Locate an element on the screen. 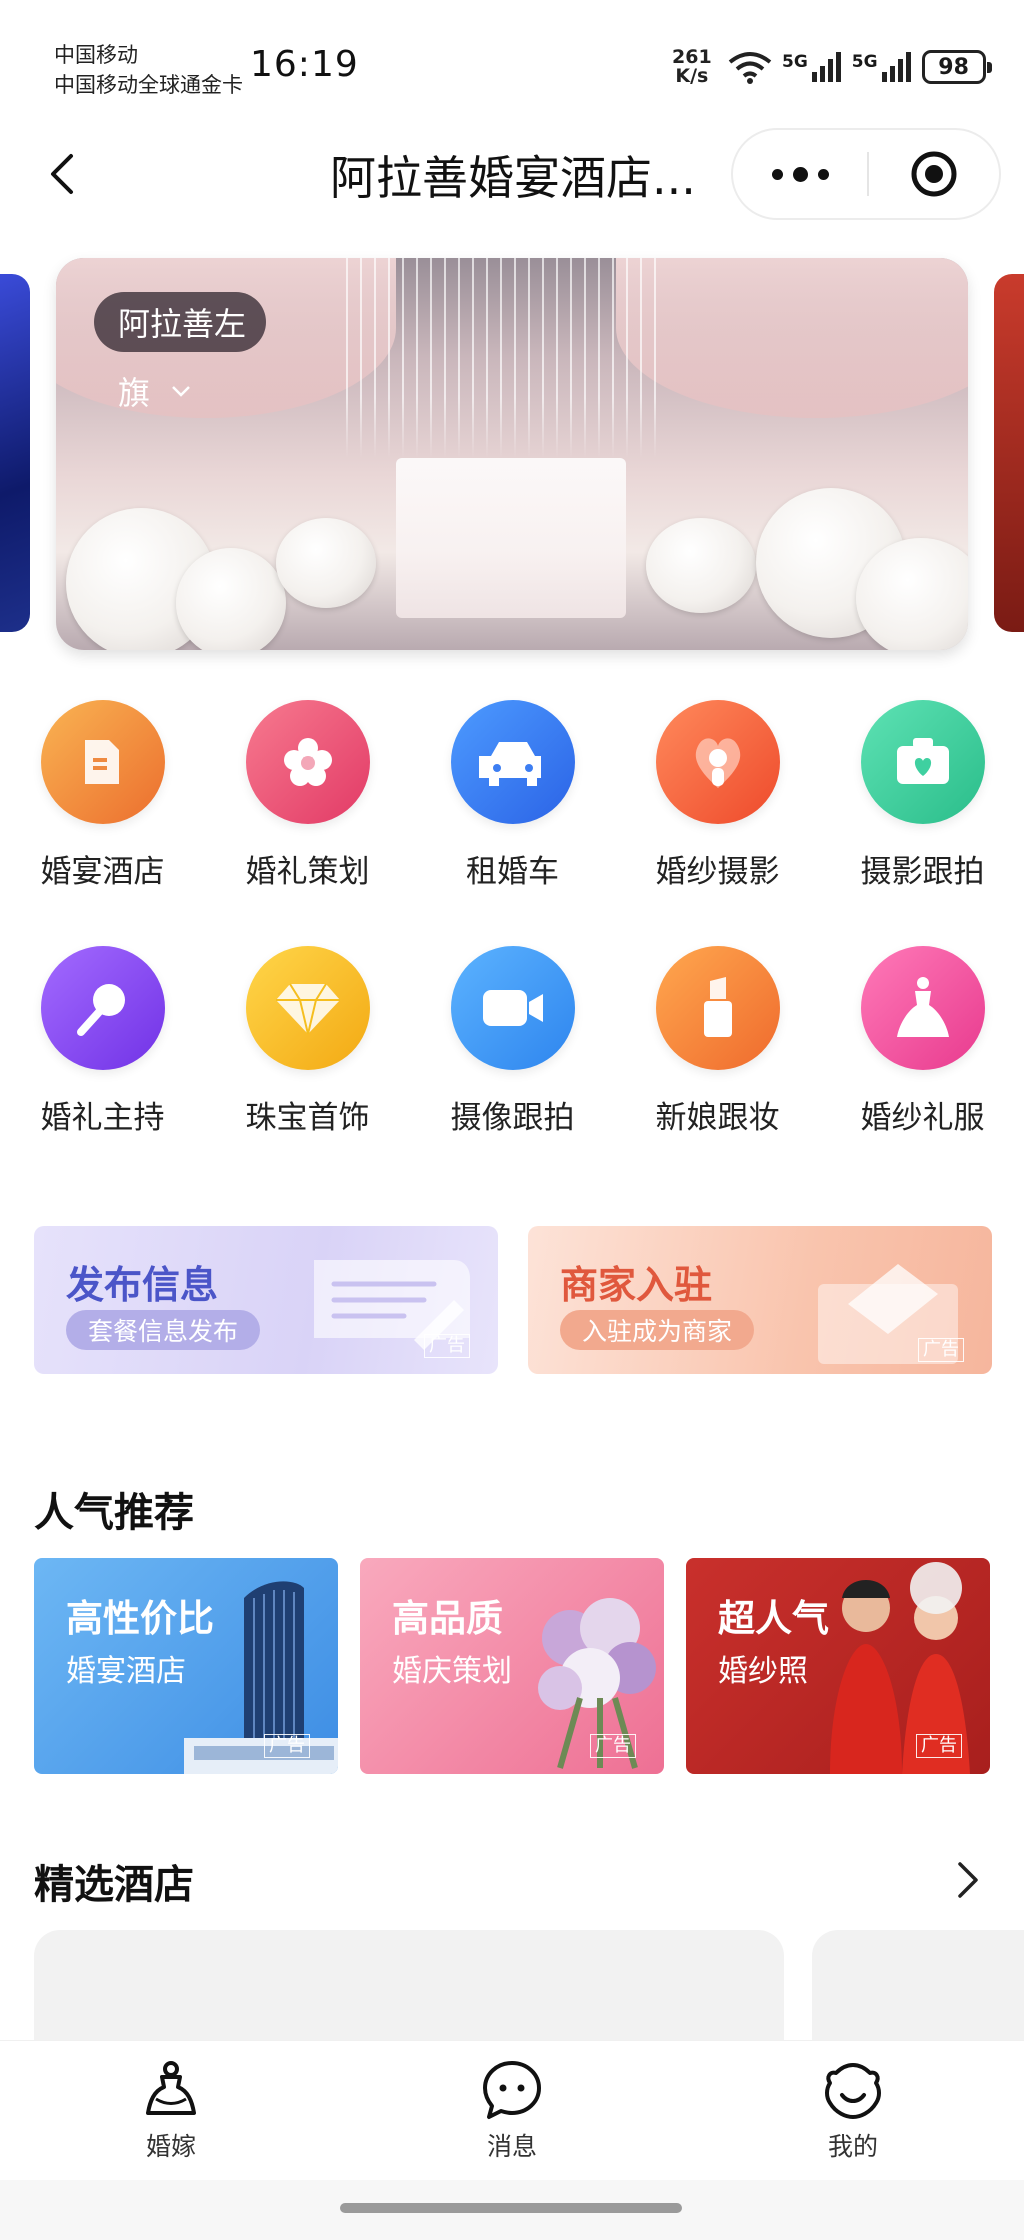 Image resolution: width=1024 pixels, height=2240 pixels. portrait-icon is located at coordinates (717, 762).